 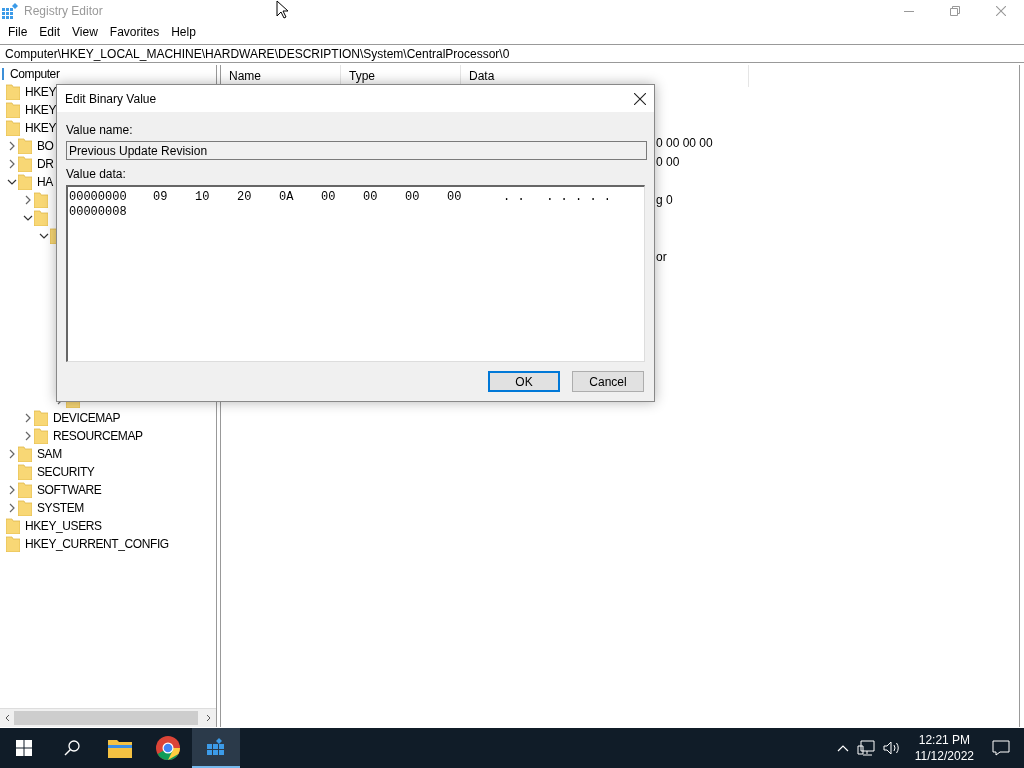 What do you see at coordinates (96, 174) in the screenshot?
I see `field-label: Value data:` at bounding box center [96, 174].